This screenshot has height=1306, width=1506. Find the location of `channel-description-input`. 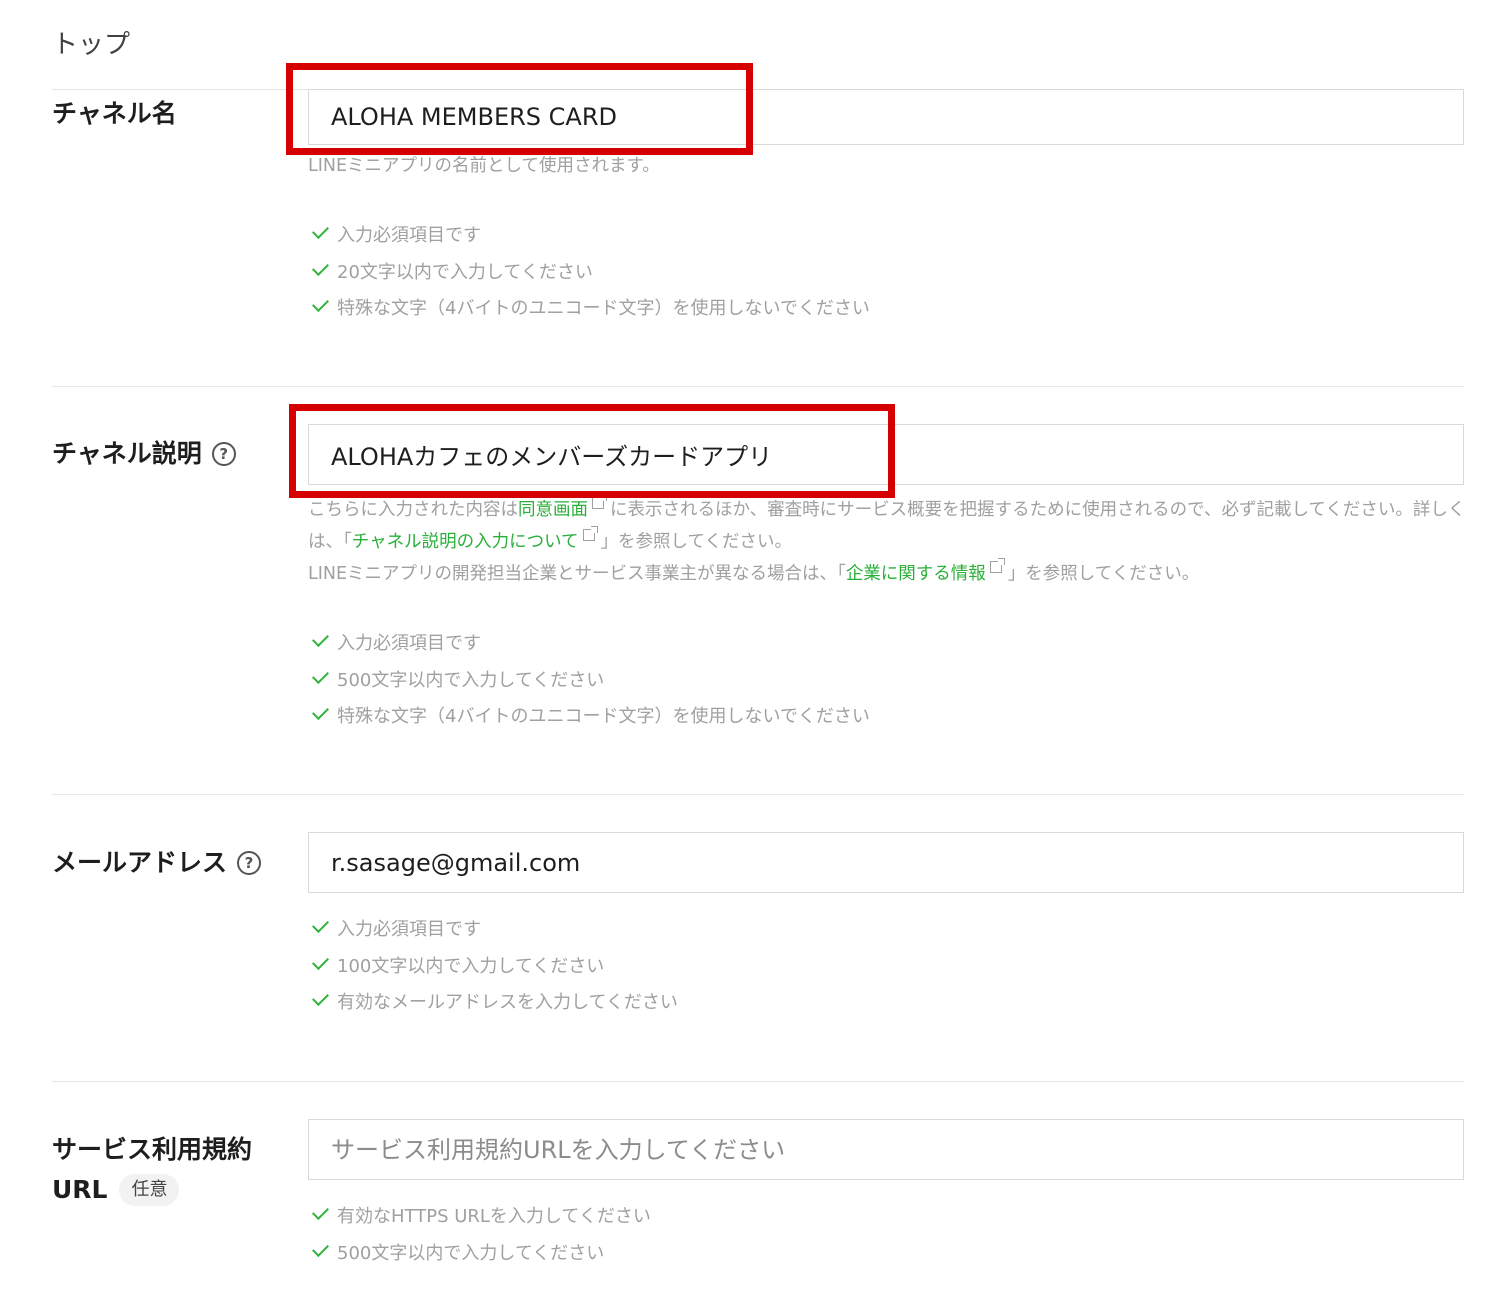

channel-description-input is located at coordinates (886, 454).